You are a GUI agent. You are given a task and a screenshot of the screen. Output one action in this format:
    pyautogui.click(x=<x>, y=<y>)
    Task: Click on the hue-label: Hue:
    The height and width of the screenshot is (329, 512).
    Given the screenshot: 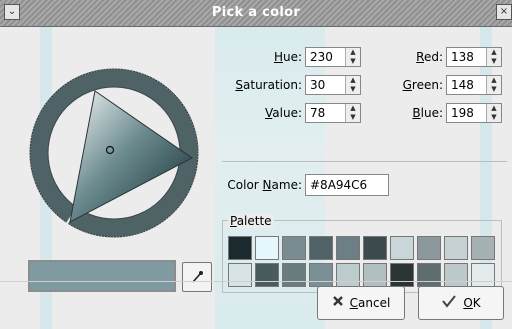 What is the action you would take?
    pyautogui.click(x=287, y=57)
    